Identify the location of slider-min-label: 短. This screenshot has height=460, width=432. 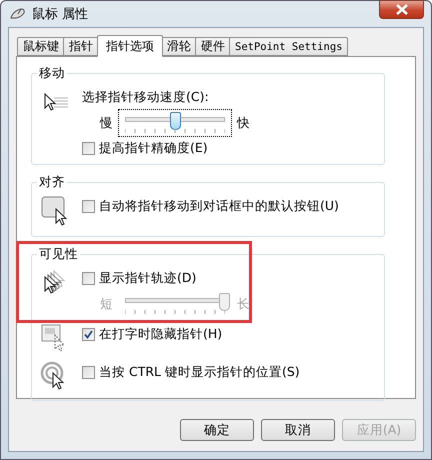
(106, 304).